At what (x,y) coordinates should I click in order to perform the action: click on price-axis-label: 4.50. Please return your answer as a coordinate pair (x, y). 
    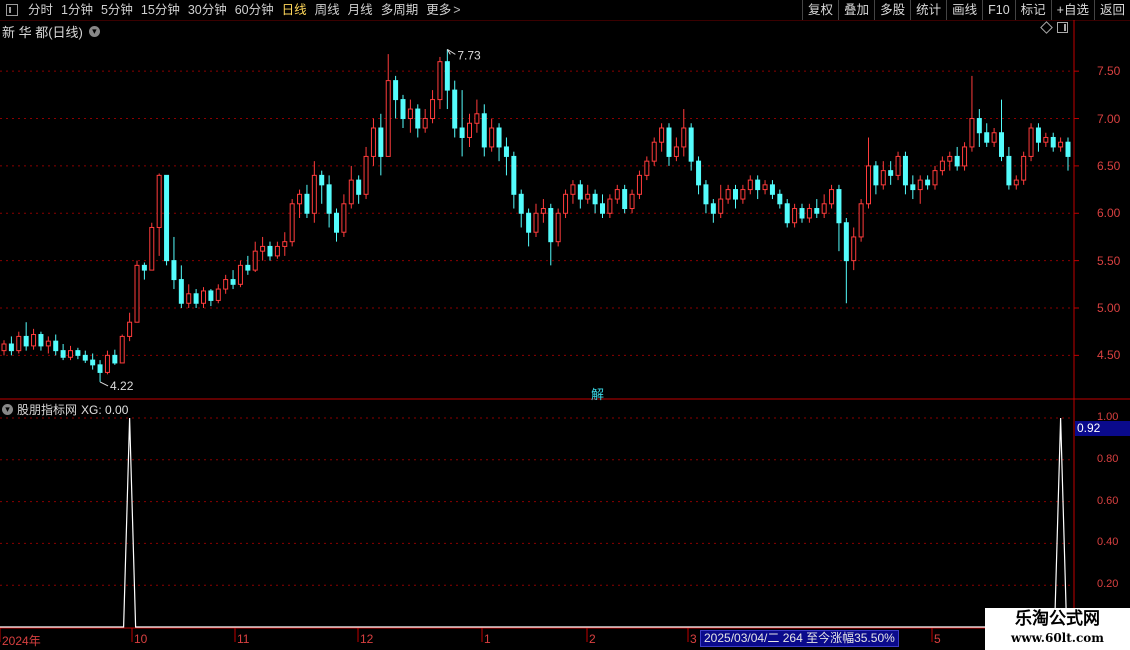
    Looking at the image, I should click on (1109, 355).